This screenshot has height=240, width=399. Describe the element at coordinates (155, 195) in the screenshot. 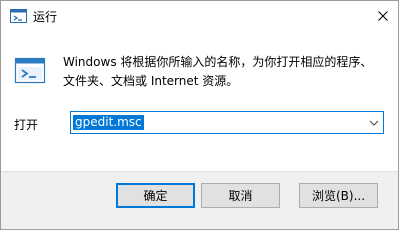

I see `ok-button: 确定` at that location.